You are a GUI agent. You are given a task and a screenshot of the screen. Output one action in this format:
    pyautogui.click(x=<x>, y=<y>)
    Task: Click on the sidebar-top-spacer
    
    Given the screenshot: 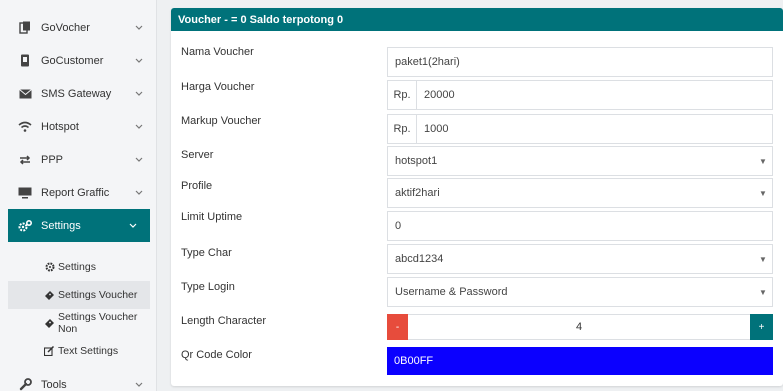 What is the action you would take?
    pyautogui.click(x=78, y=5)
    